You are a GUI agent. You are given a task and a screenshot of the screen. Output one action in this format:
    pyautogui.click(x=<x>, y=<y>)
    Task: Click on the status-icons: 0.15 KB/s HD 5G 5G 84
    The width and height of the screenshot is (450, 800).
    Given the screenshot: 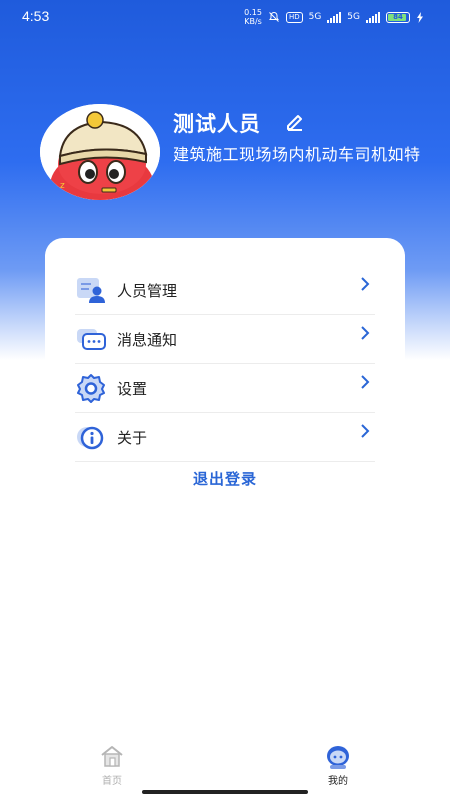 What is the action you would take?
    pyautogui.click(x=334, y=17)
    